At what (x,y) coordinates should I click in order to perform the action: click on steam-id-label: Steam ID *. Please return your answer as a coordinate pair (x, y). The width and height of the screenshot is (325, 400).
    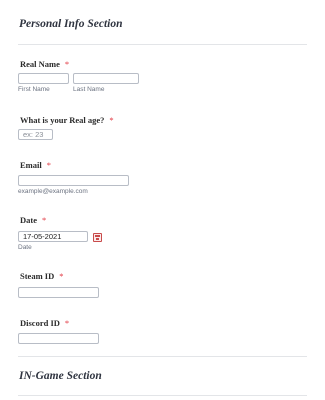
    Looking at the image, I should click on (41, 276).